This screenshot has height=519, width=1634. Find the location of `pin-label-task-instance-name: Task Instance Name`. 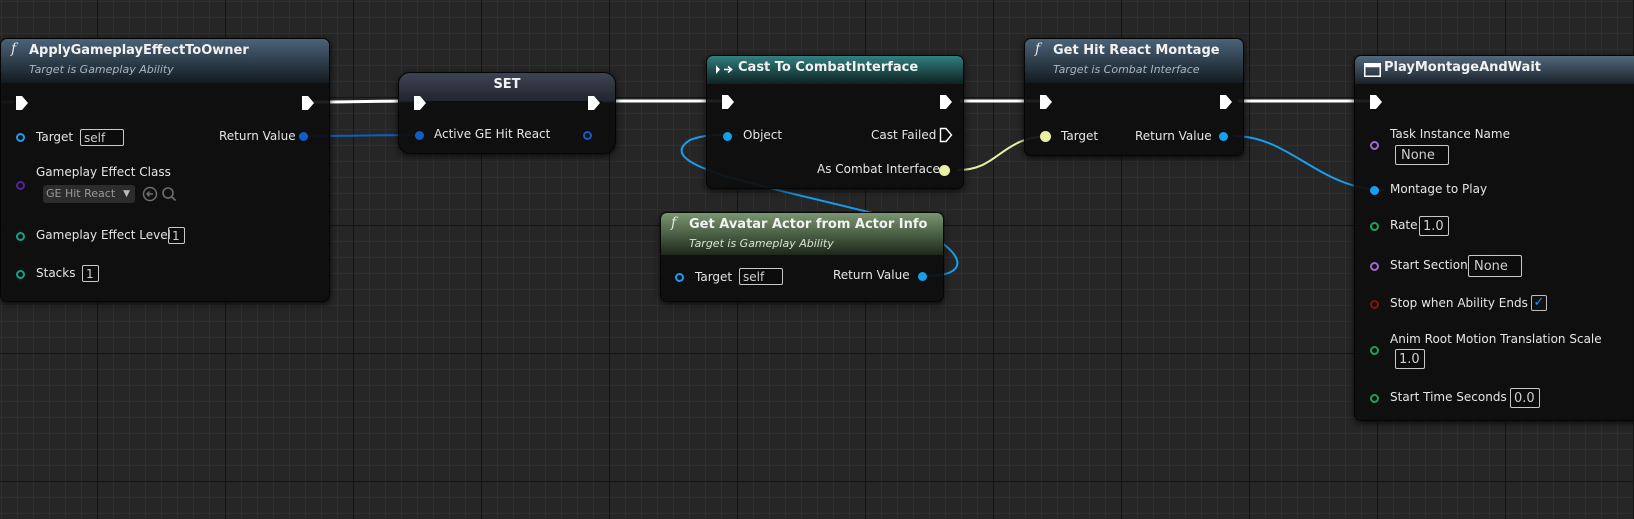

pin-label-task-instance-name: Task Instance Name is located at coordinates (1450, 134).